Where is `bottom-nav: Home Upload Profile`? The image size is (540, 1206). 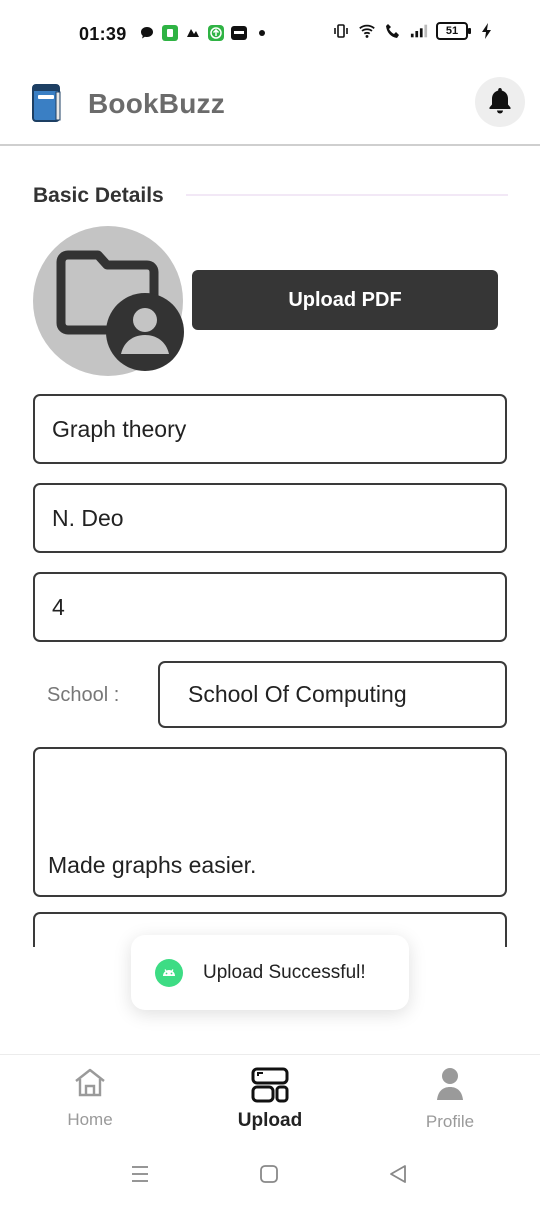 bottom-nav: Home Upload Profile is located at coordinates (270, 1099).